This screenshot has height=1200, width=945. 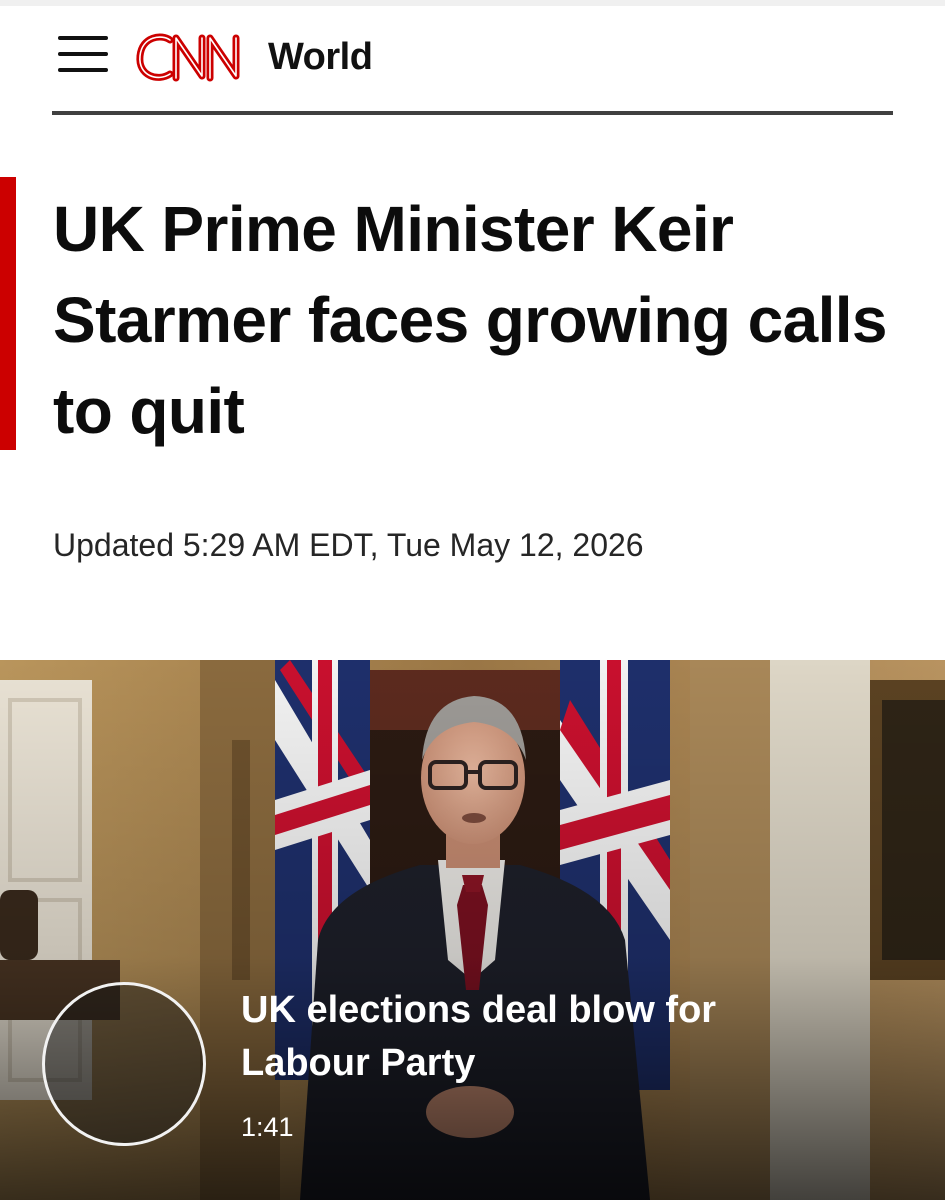 What do you see at coordinates (83, 54) in the screenshot?
I see `hamburger-menu-icon` at bounding box center [83, 54].